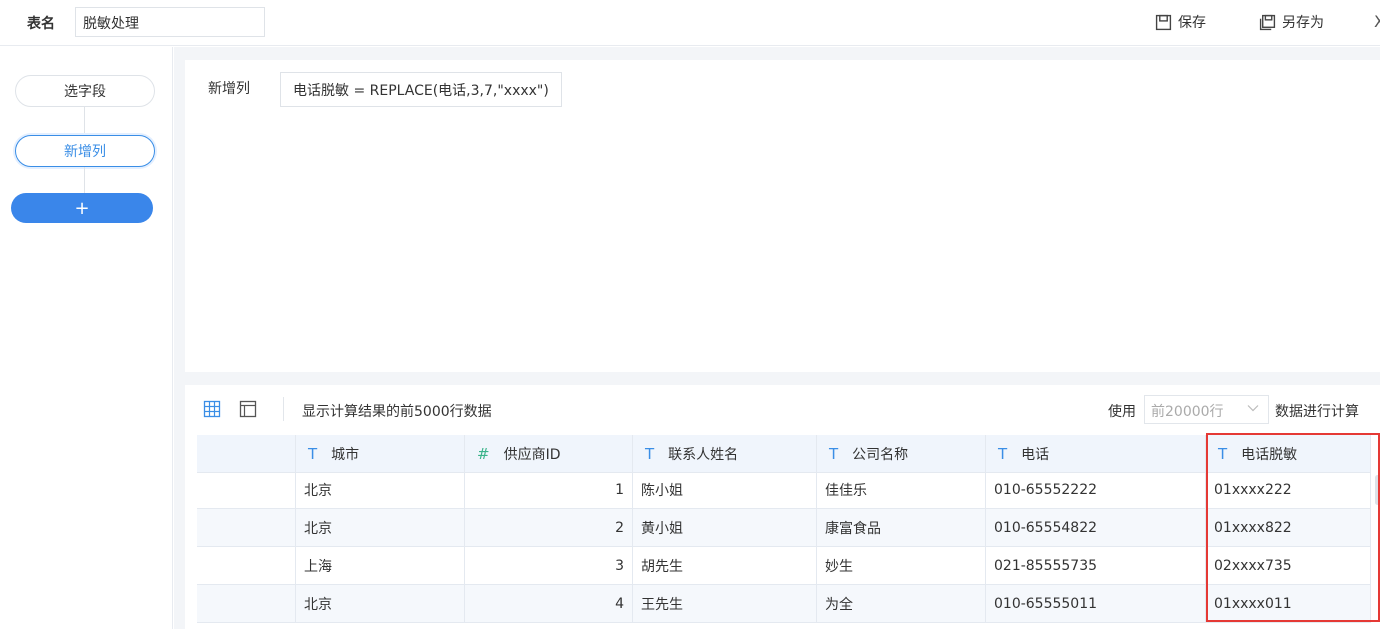 The height and width of the screenshot is (629, 1380). What do you see at coordinates (1192, 23) in the screenshot?
I see `save-label: 保存` at bounding box center [1192, 23].